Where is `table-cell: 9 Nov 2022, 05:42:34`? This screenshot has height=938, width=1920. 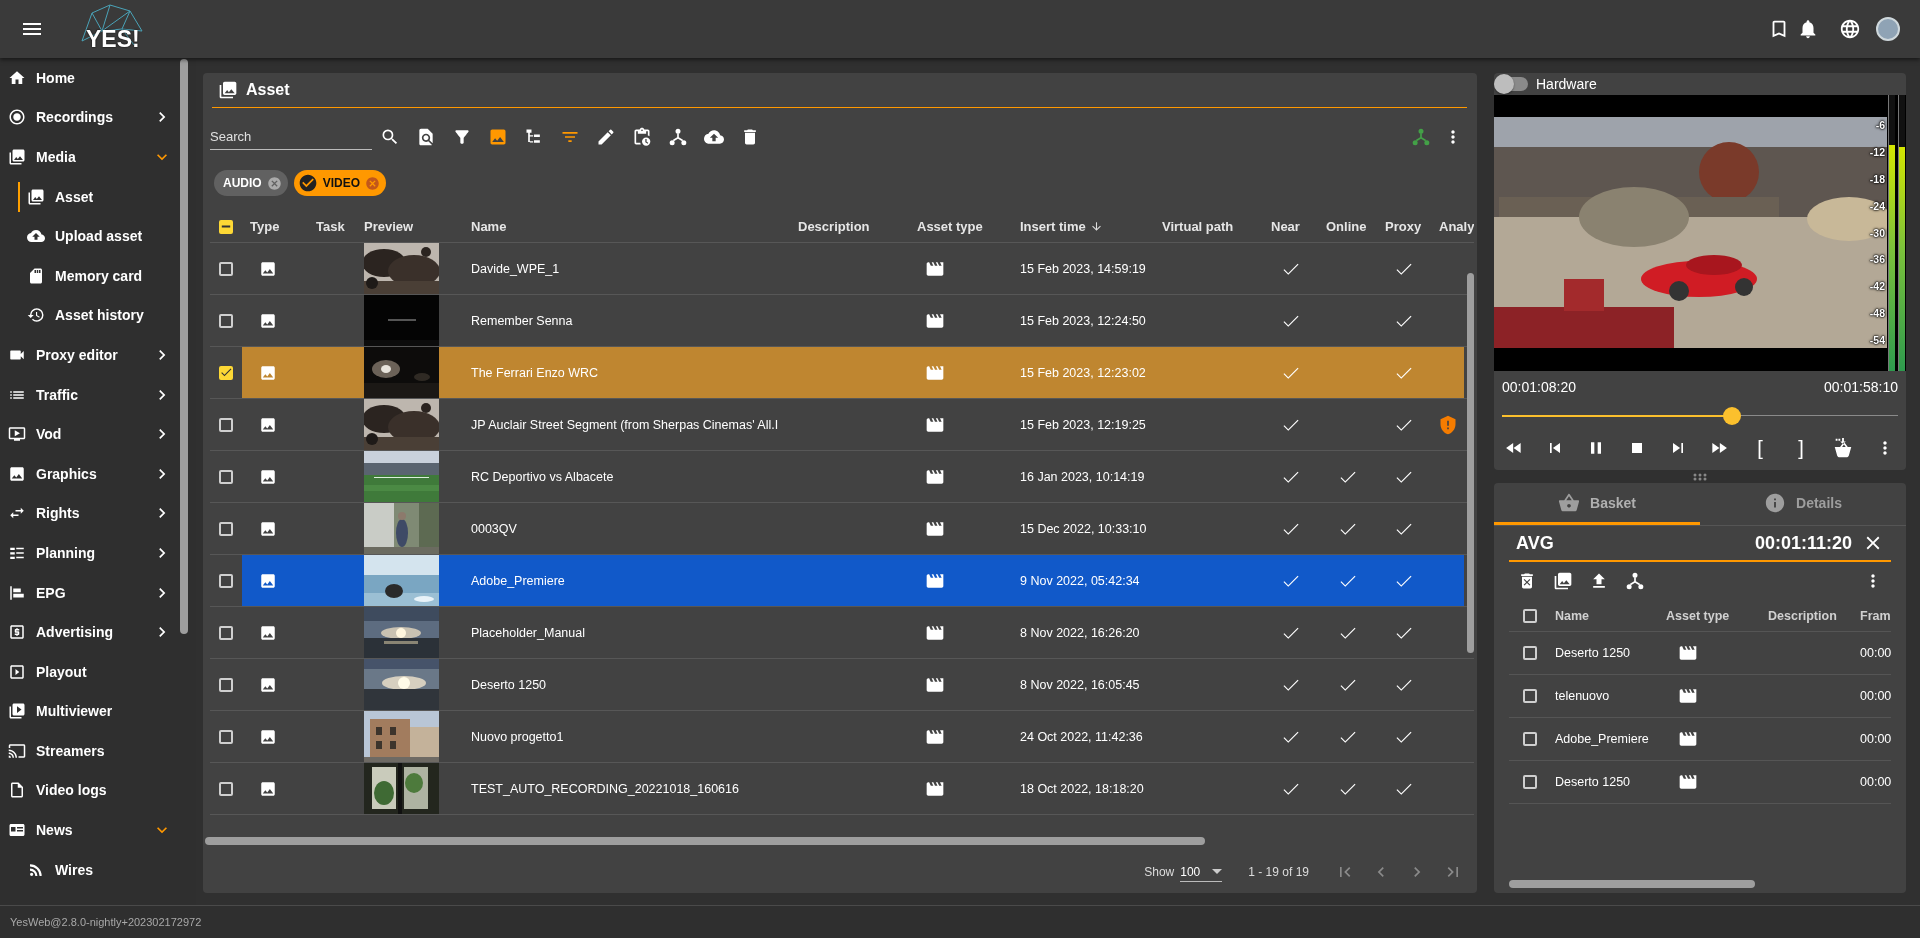 table-cell: 9 Nov 2022, 05:42:34 is located at coordinates (1080, 580).